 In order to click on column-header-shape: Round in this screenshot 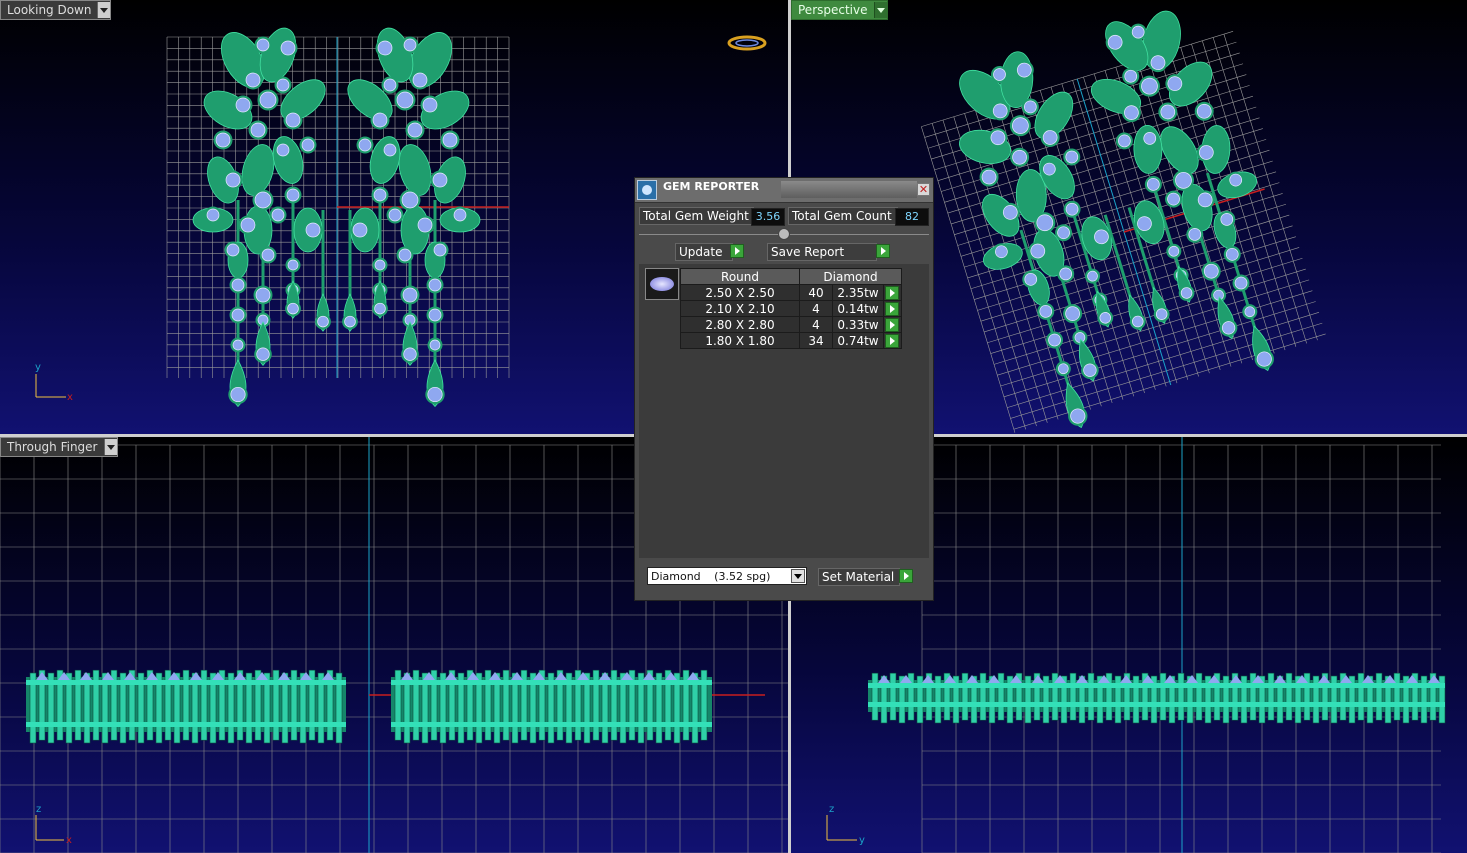, I will do `click(740, 276)`.